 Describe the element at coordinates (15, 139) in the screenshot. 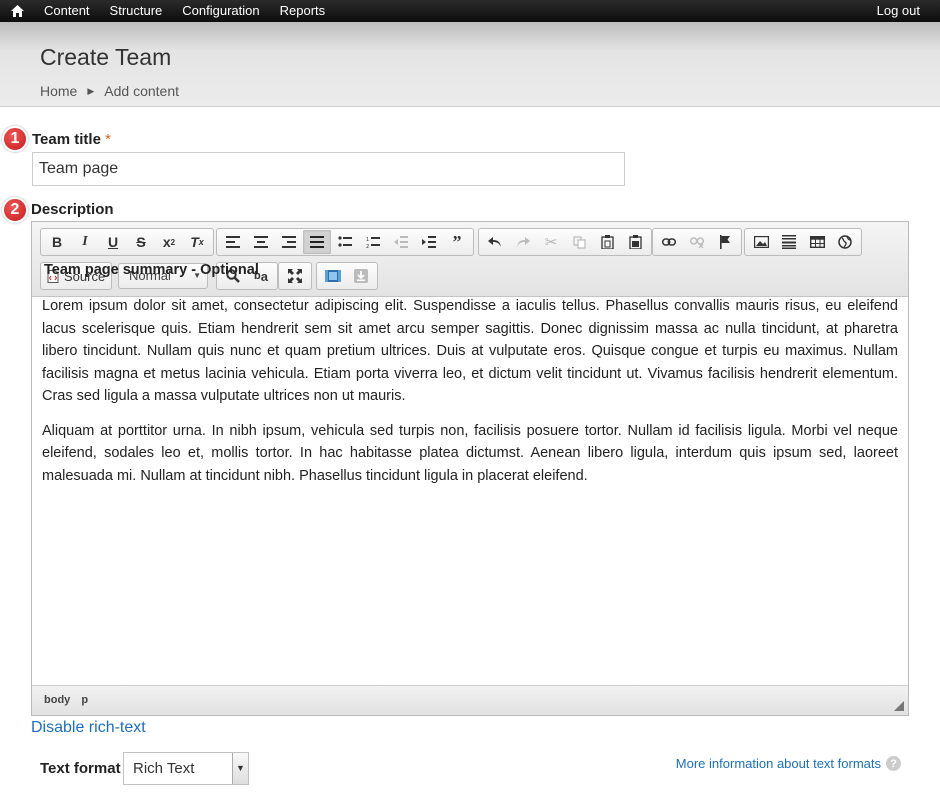

I see `step-marker-1: 1` at that location.